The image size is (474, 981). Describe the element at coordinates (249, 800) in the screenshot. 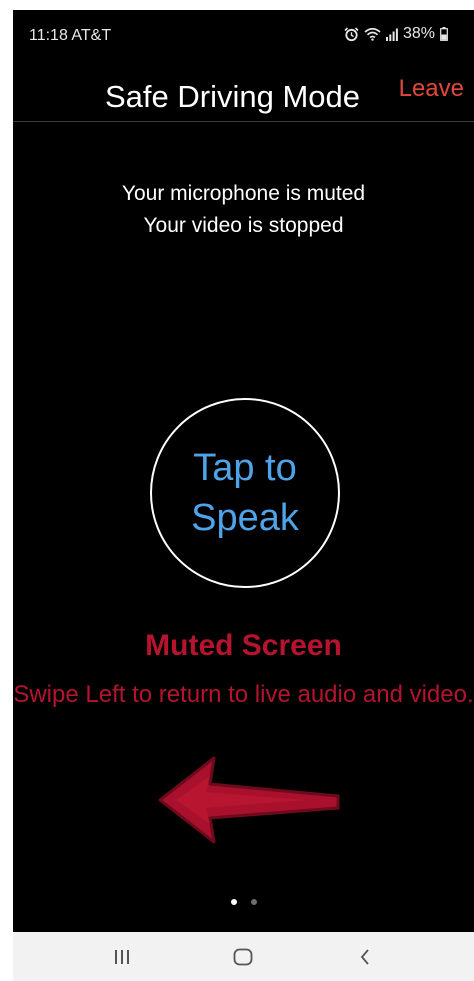

I see `left-arrow-icon` at that location.